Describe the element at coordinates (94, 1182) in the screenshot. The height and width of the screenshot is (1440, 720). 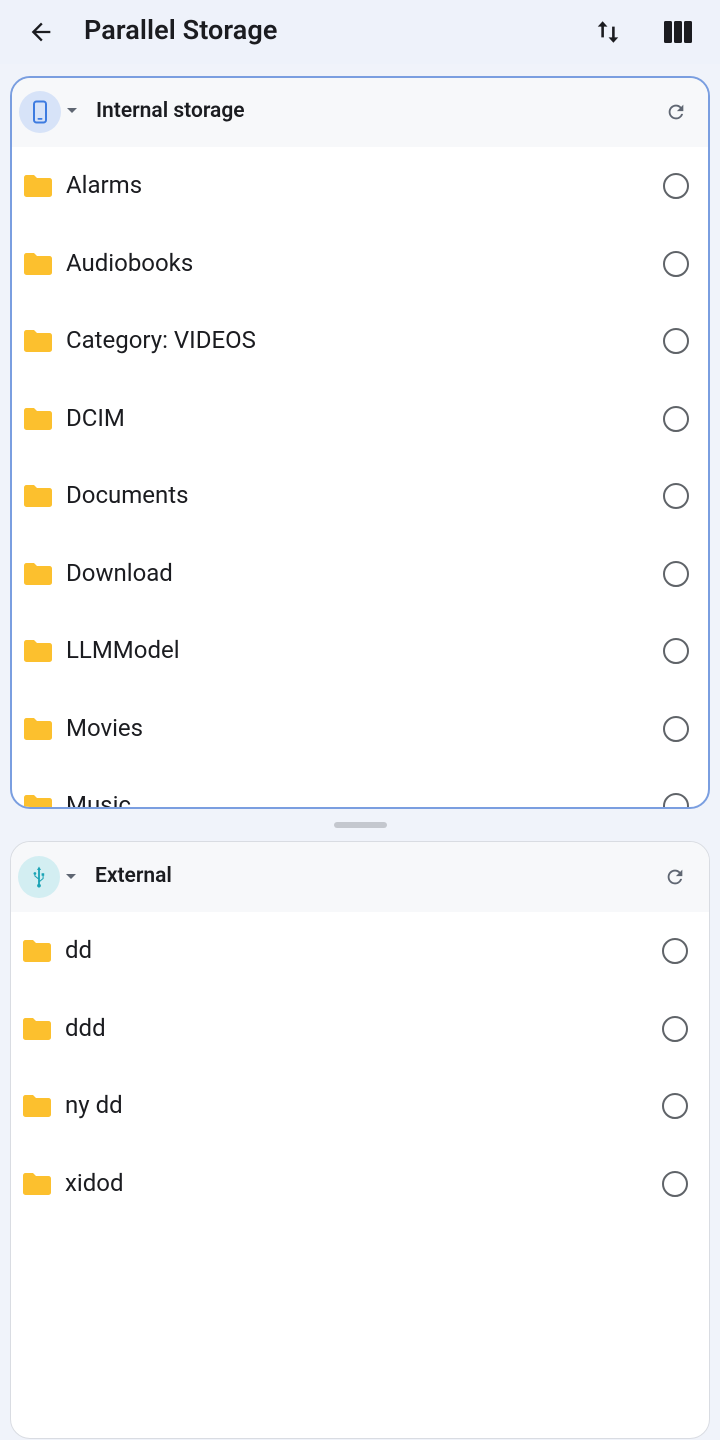
I see `folder-name: xidod` at that location.